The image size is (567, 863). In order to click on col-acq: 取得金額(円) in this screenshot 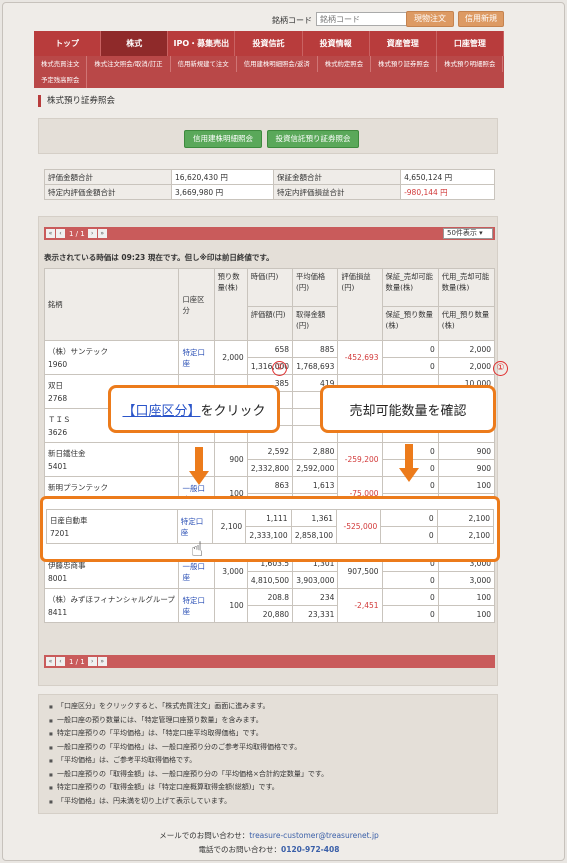, I will do `click(315, 323)`.